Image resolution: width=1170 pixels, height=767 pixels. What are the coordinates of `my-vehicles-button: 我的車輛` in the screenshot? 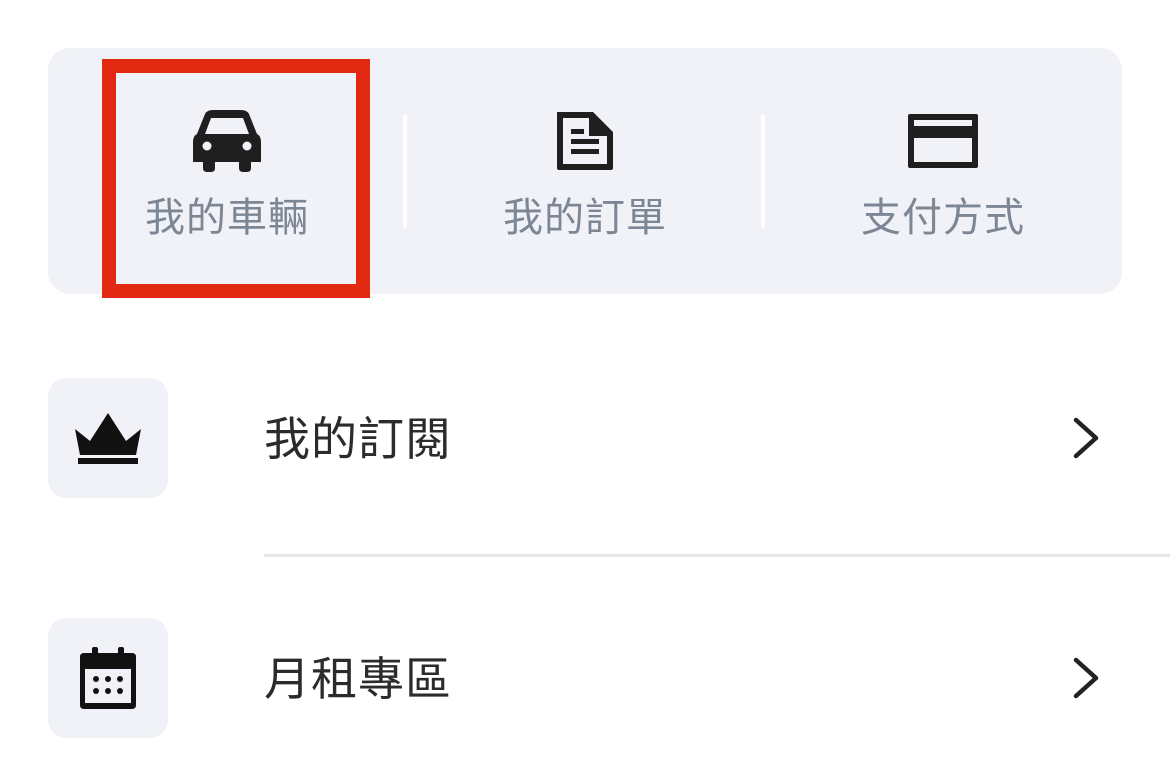 It's located at (227, 171).